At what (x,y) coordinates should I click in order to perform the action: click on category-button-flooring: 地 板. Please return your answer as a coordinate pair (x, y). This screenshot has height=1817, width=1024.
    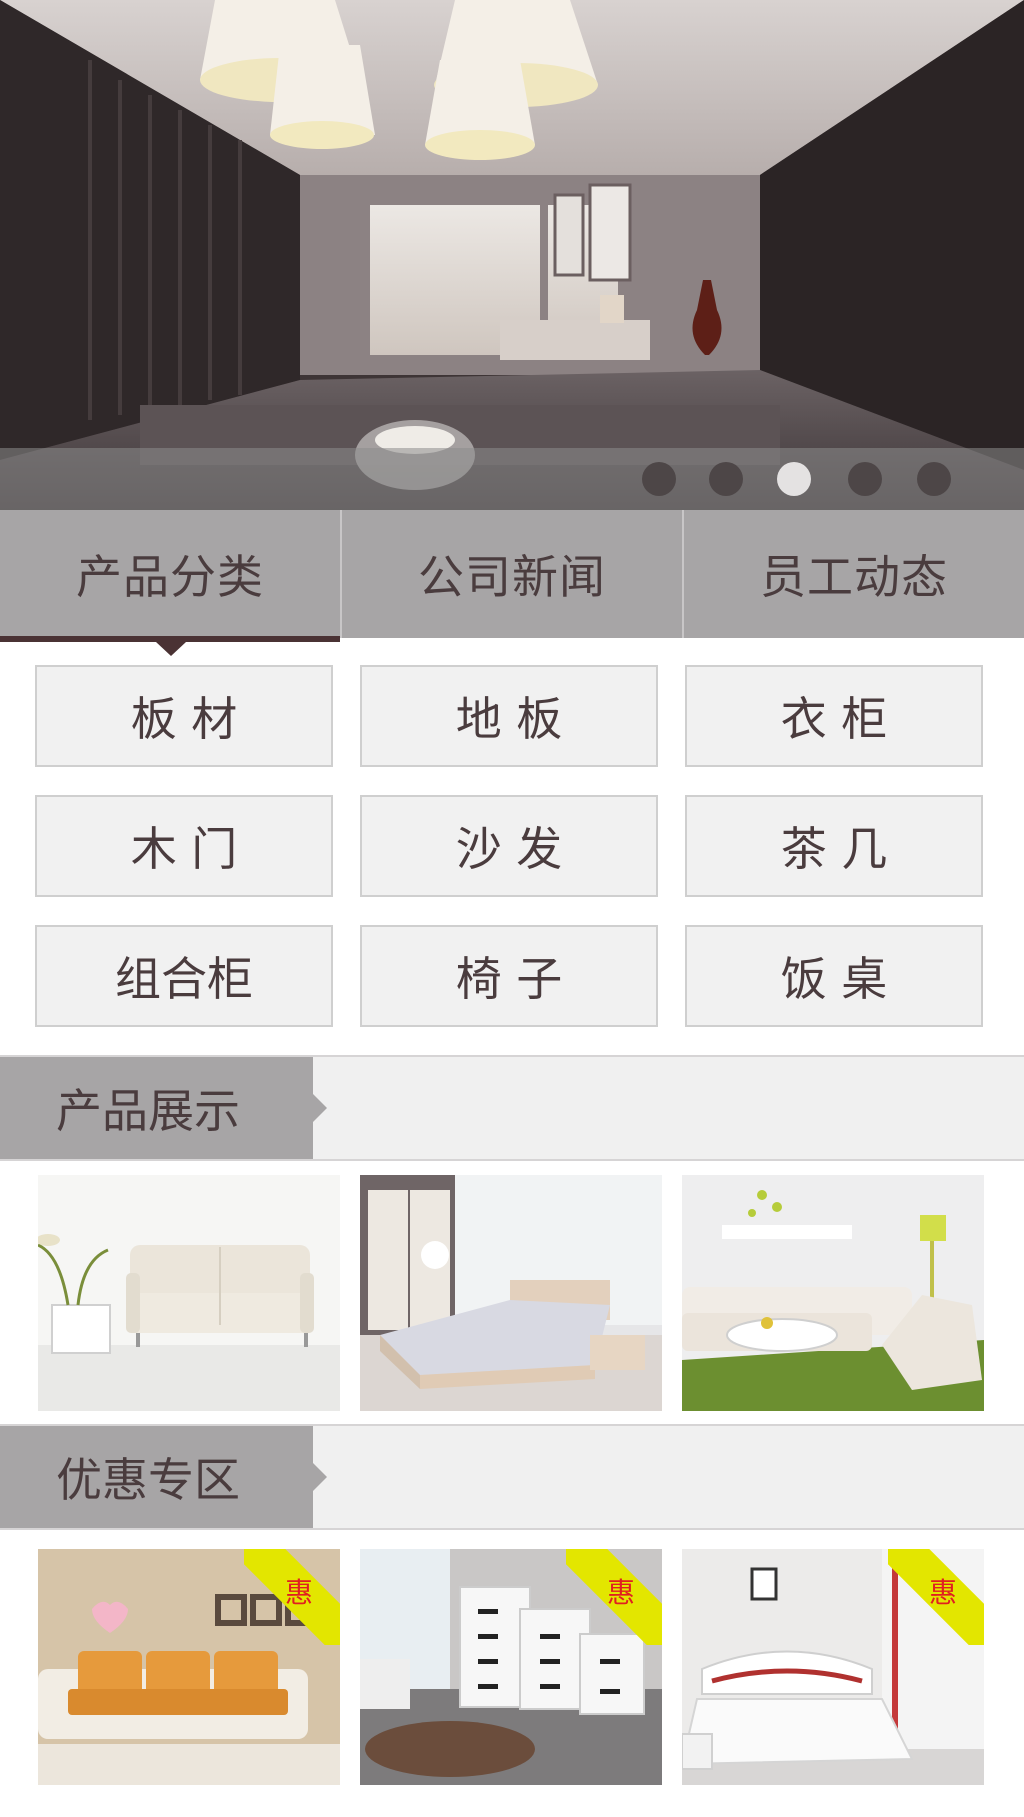
    Looking at the image, I should click on (509, 716).